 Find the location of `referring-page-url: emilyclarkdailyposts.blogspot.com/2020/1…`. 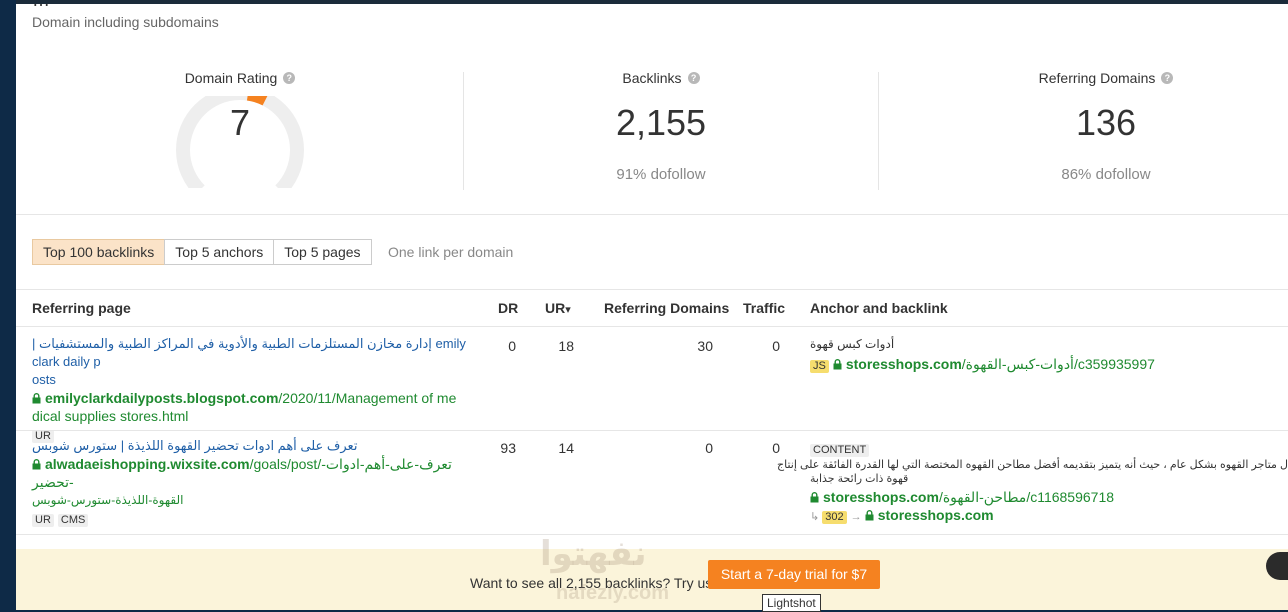

referring-page-url: emilyclarkdailyposts.blogspot.com/2020/1… is located at coordinates (252, 398).